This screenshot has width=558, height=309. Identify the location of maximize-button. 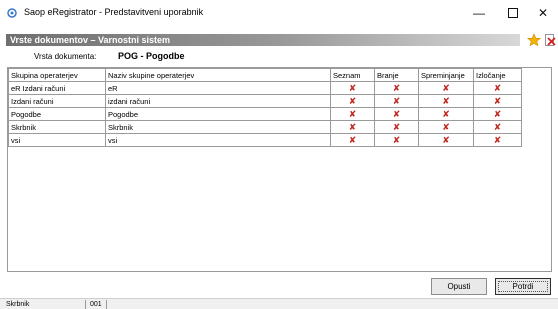
(513, 13).